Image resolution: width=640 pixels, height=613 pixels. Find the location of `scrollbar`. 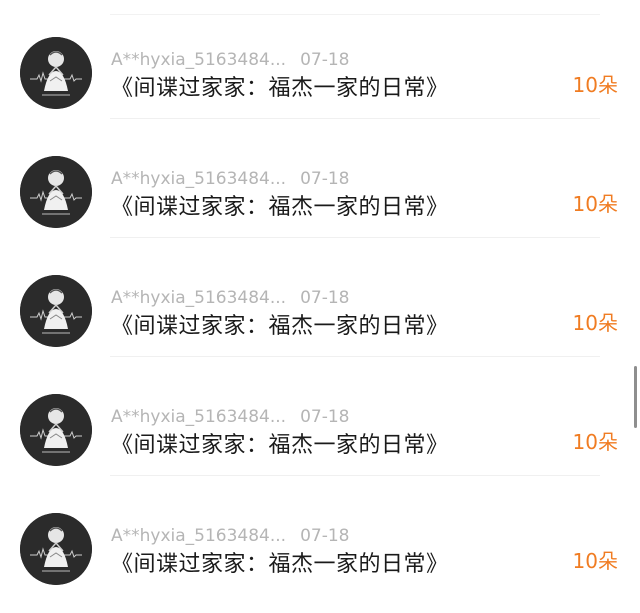

scrollbar is located at coordinates (635, 397).